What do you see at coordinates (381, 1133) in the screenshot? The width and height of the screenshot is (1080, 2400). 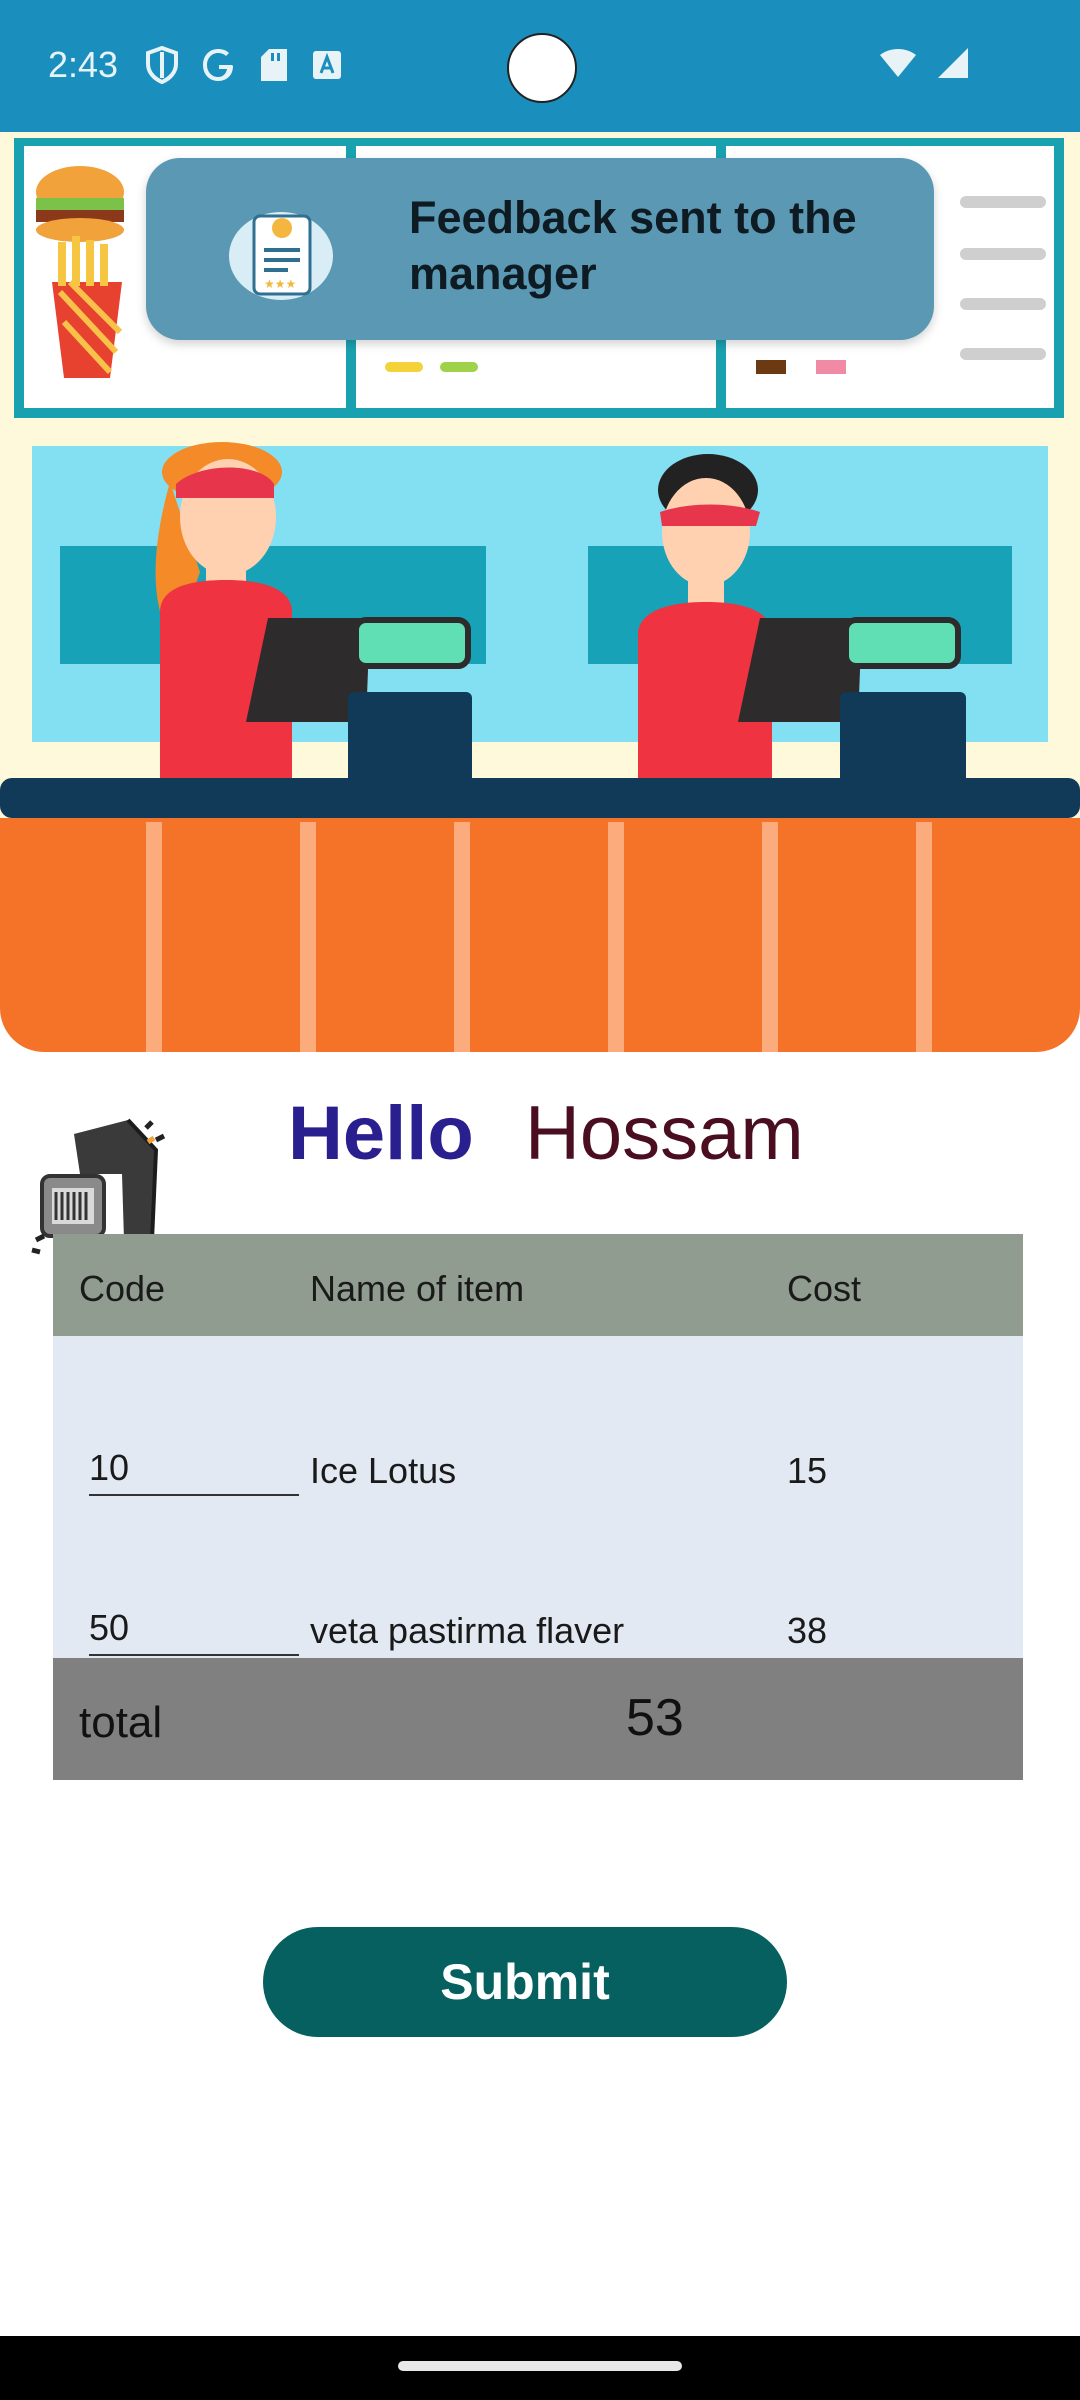 I see `greeting-hello: Hello` at bounding box center [381, 1133].